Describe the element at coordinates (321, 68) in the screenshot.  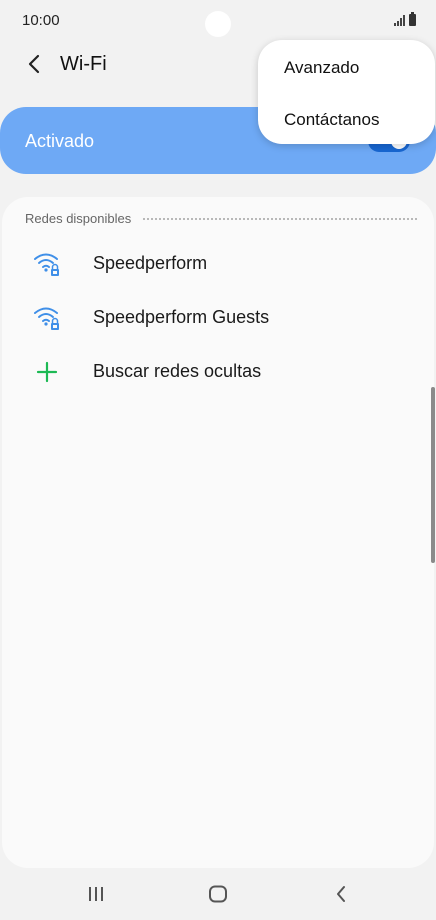
I see `menu-item-avanzado: Avanzado` at that location.